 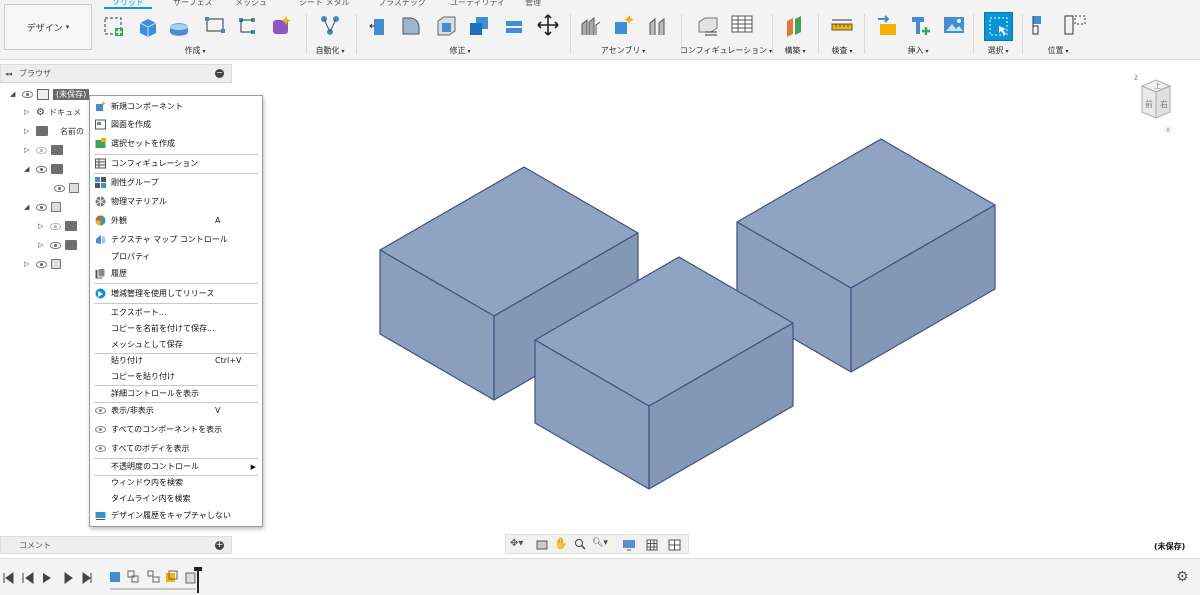 I want to click on tab-solid: ソリッド, so click(x=128, y=4).